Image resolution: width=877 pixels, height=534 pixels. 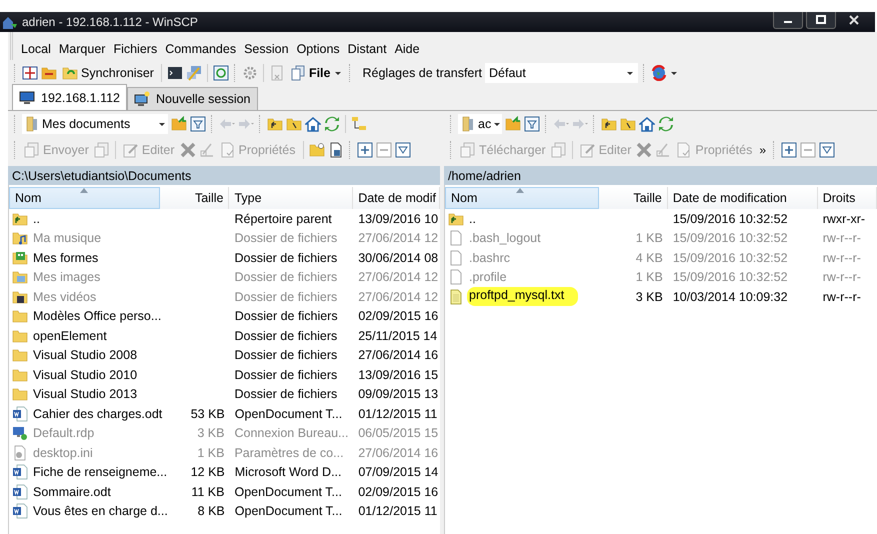 I want to click on column-header: Date de modif, so click(x=396, y=198).